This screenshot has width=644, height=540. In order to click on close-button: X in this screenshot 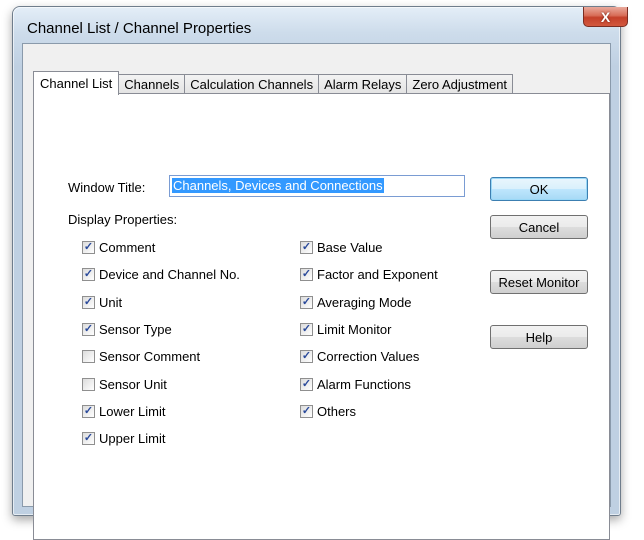, I will do `click(605, 17)`.